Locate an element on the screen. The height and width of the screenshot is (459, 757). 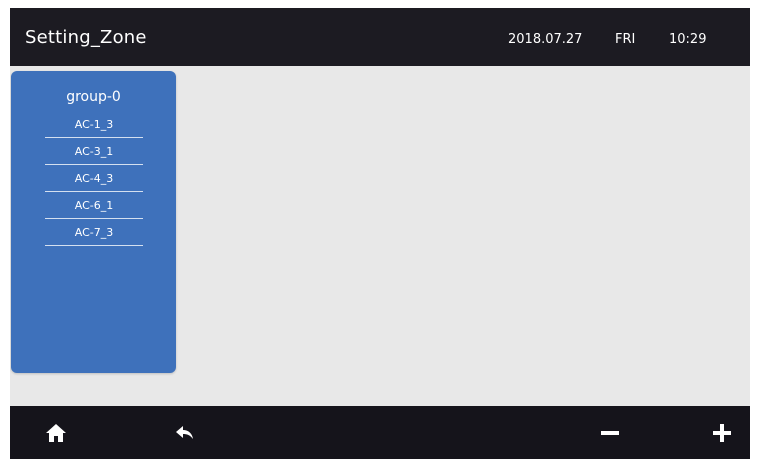
plus-icon is located at coordinates (722, 433).